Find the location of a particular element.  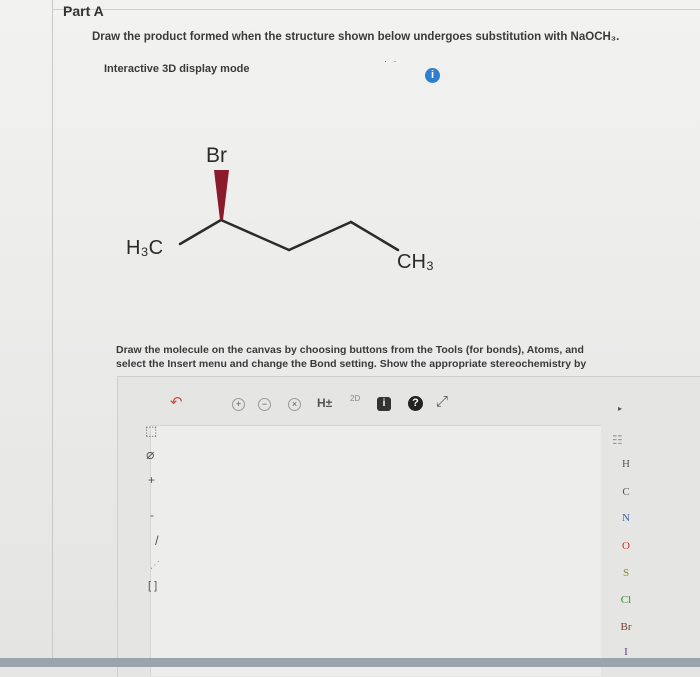

charge-plus-tool: + is located at coordinates (151, 480).